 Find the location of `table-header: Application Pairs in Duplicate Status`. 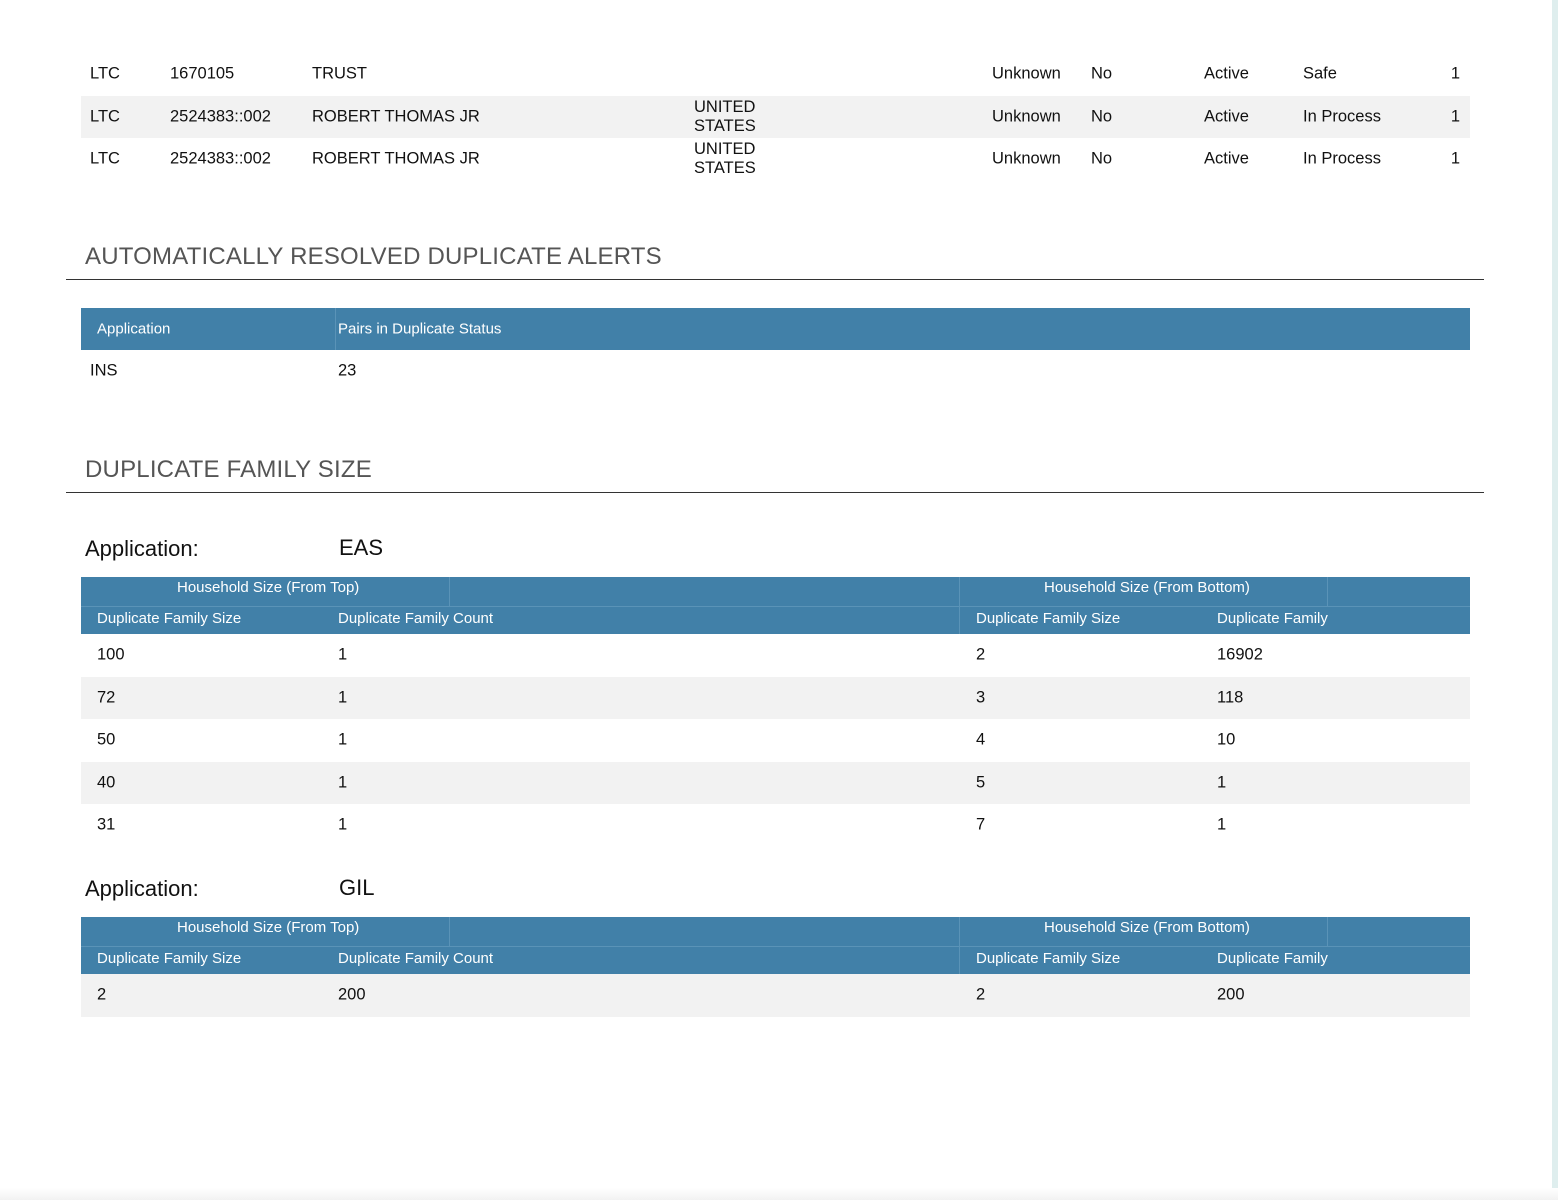

table-header: Application Pairs in Duplicate Status is located at coordinates (775, 329).